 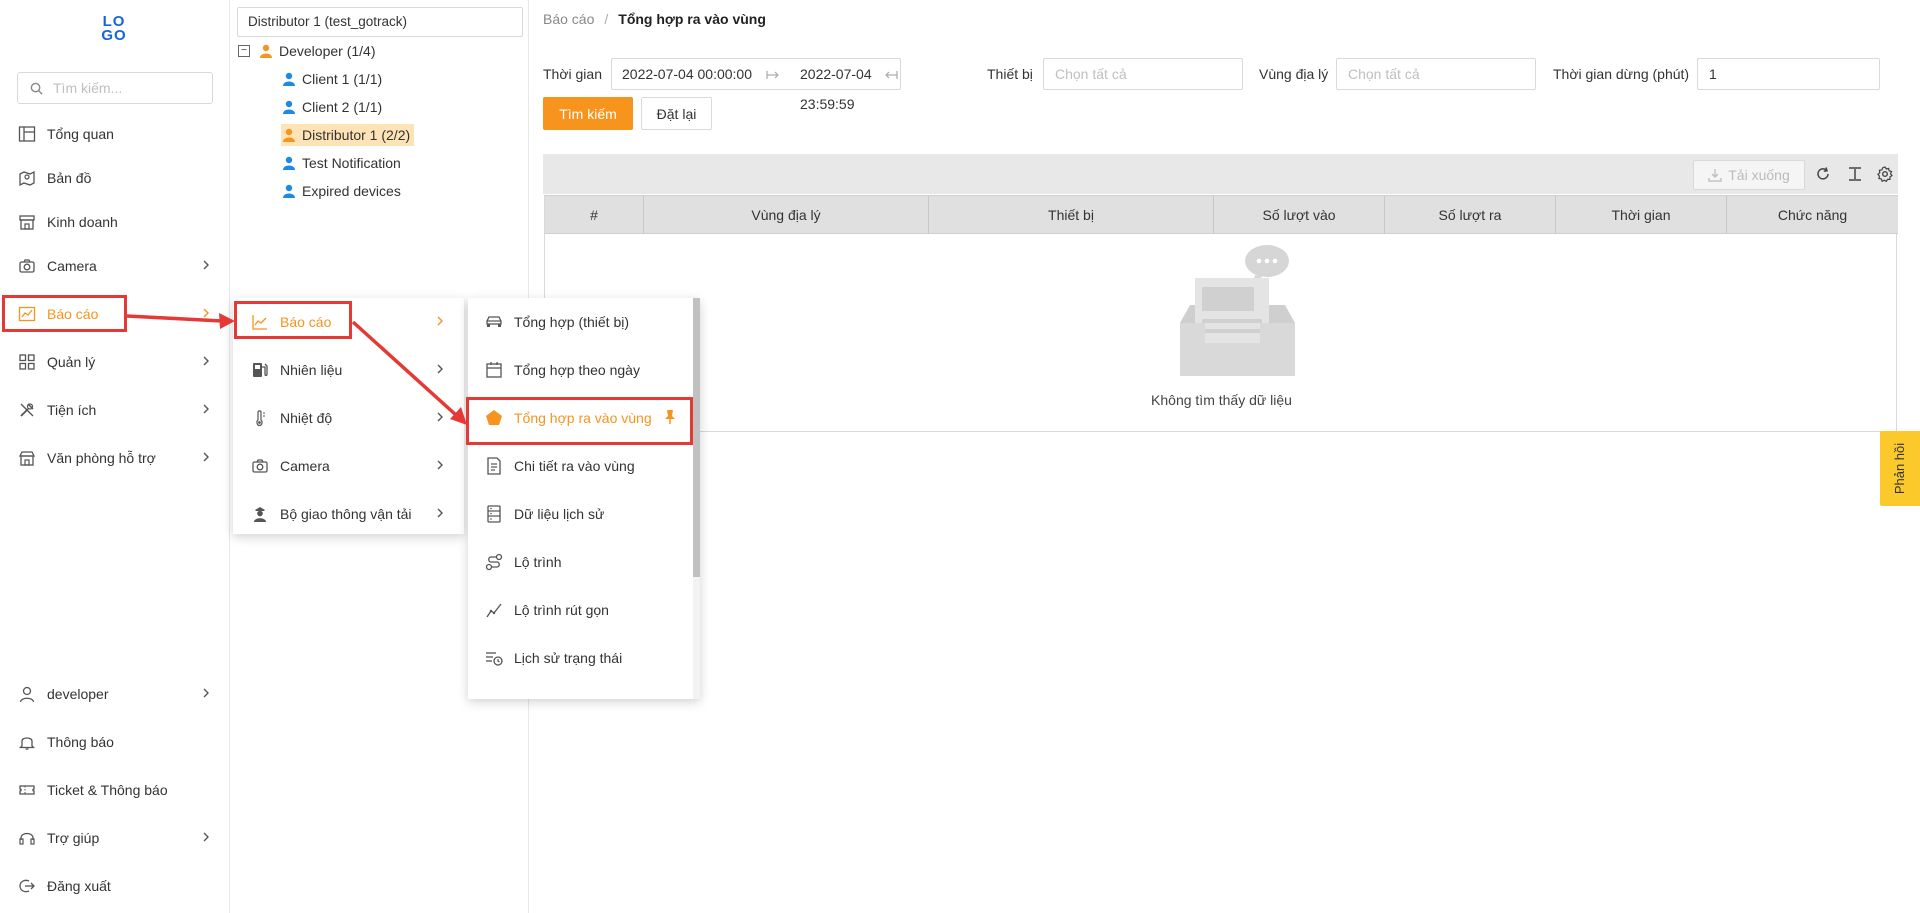 I want to click on officer-icon, so click(x=260, y=514).